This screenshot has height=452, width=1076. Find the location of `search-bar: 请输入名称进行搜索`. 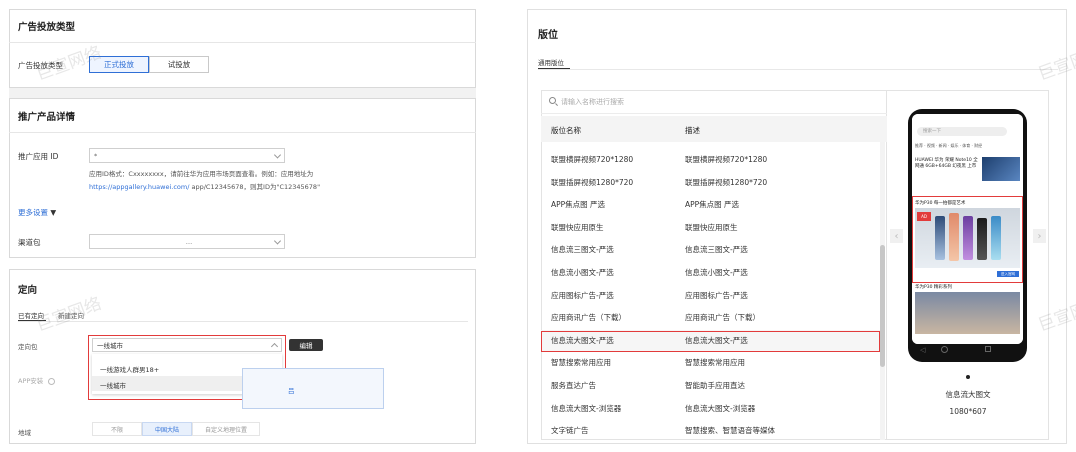

search-bar: 请输入名称进行搜索 is located at coordinates (714, 102).